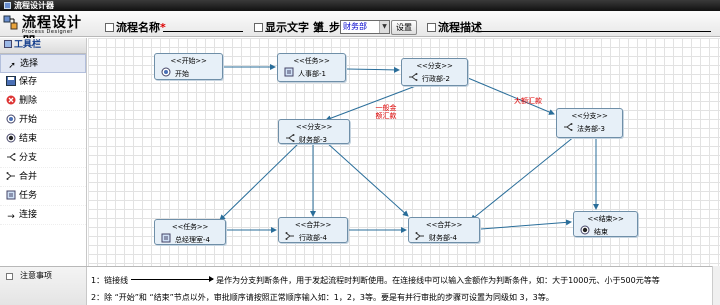 The width and height of the screenshot is (720, 305). I want to click on window-title: 流程设计器, so click(34, 5).